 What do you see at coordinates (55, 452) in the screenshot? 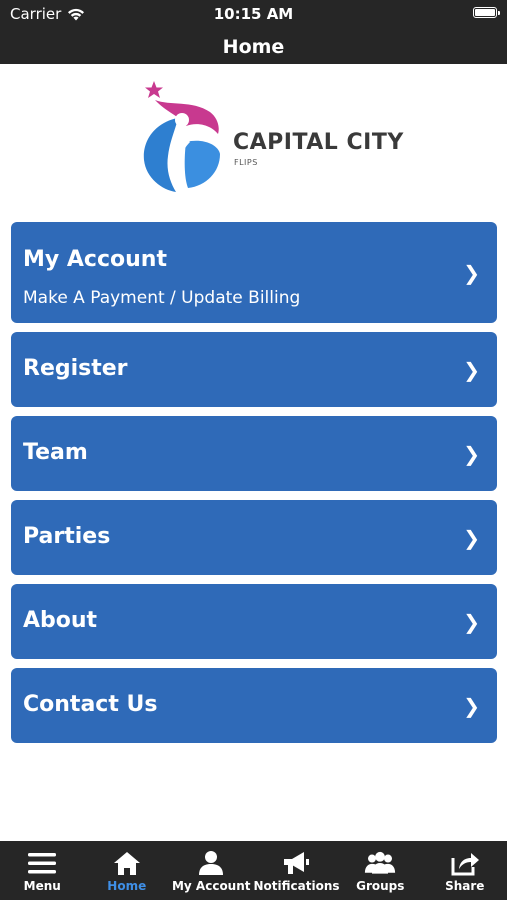
I see `menu-item-label: Team` at bounding box center [55, 452].